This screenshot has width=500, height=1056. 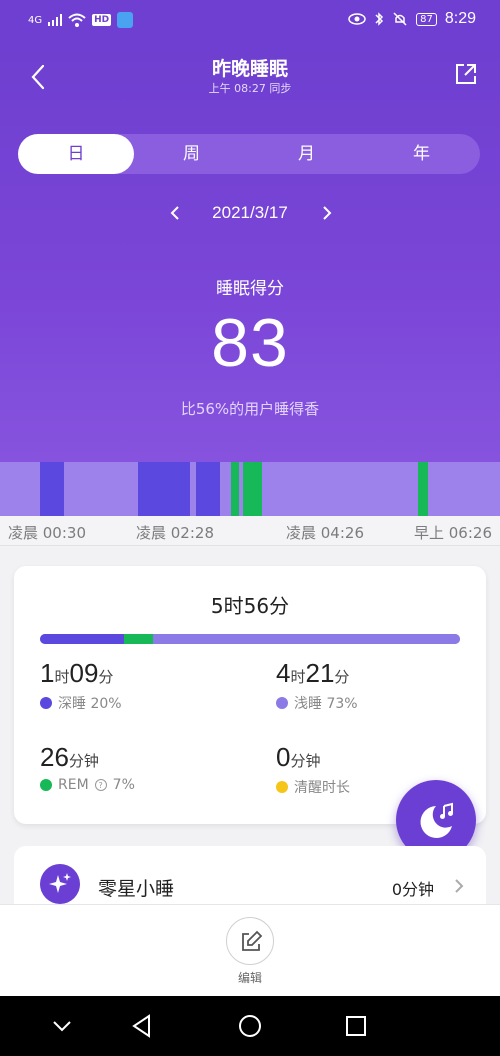 I want to click on time-axis: 凌晨 00:30 凌晨 02:28 凌晨 04:26 早上 06:26, so click(x=250, y=531).